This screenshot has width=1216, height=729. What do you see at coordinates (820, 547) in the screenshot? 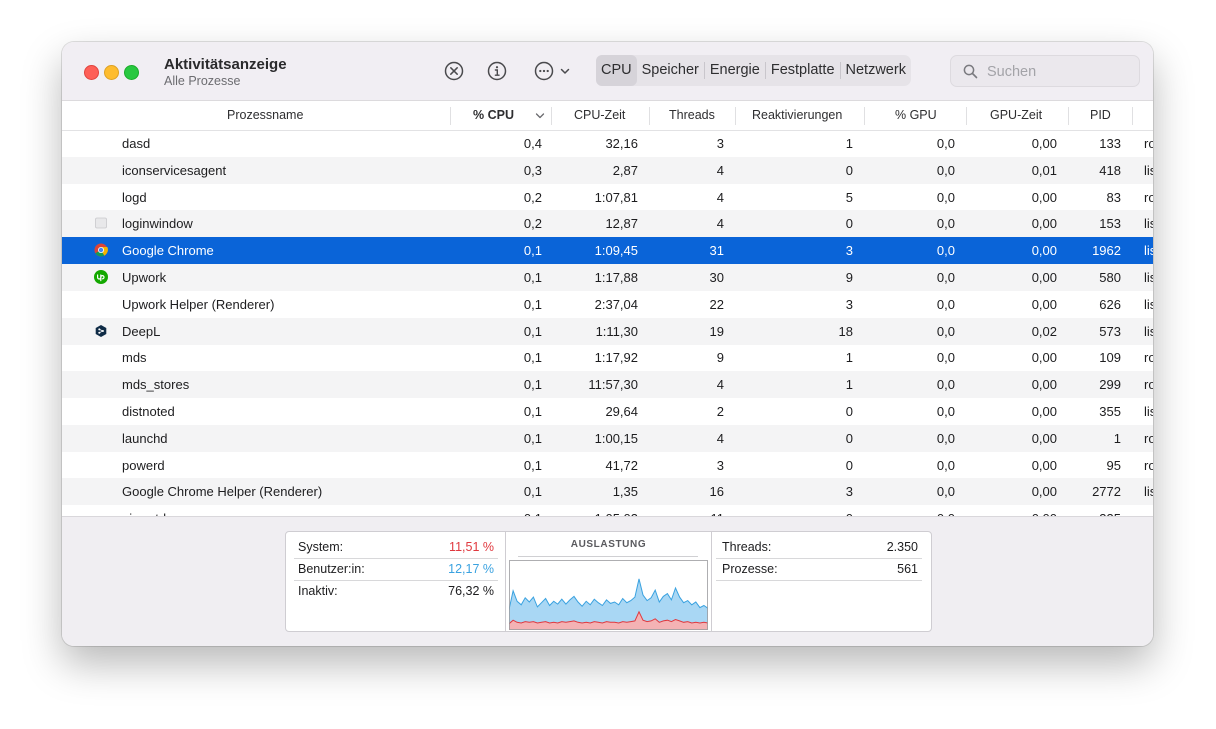
I see `threads-row: Threads: 2.350` at bounding box center [820, 547].